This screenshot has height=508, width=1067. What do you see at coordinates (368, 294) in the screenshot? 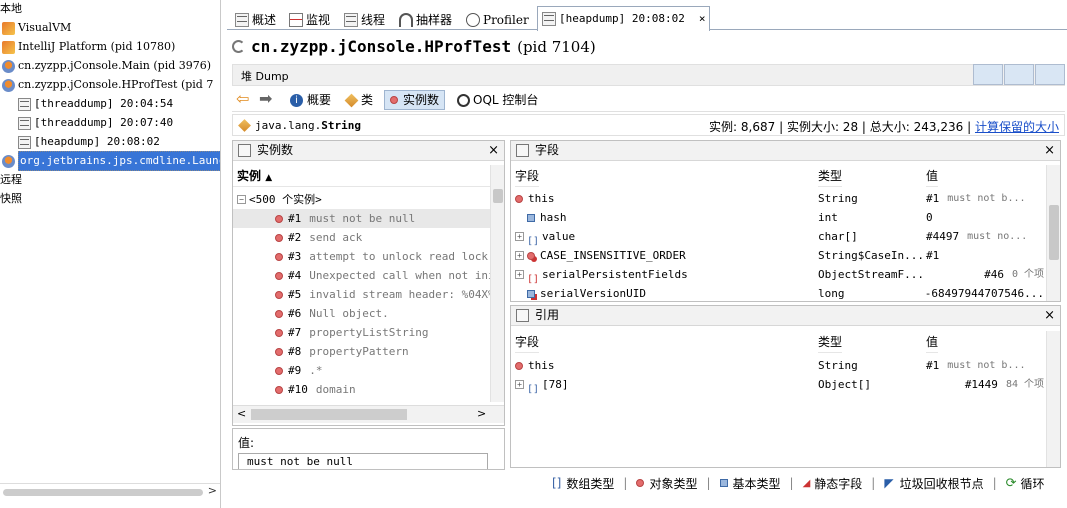
I see `instance-row: #5 invalid stream header: %04X%04` at bounding box center [368, 294].